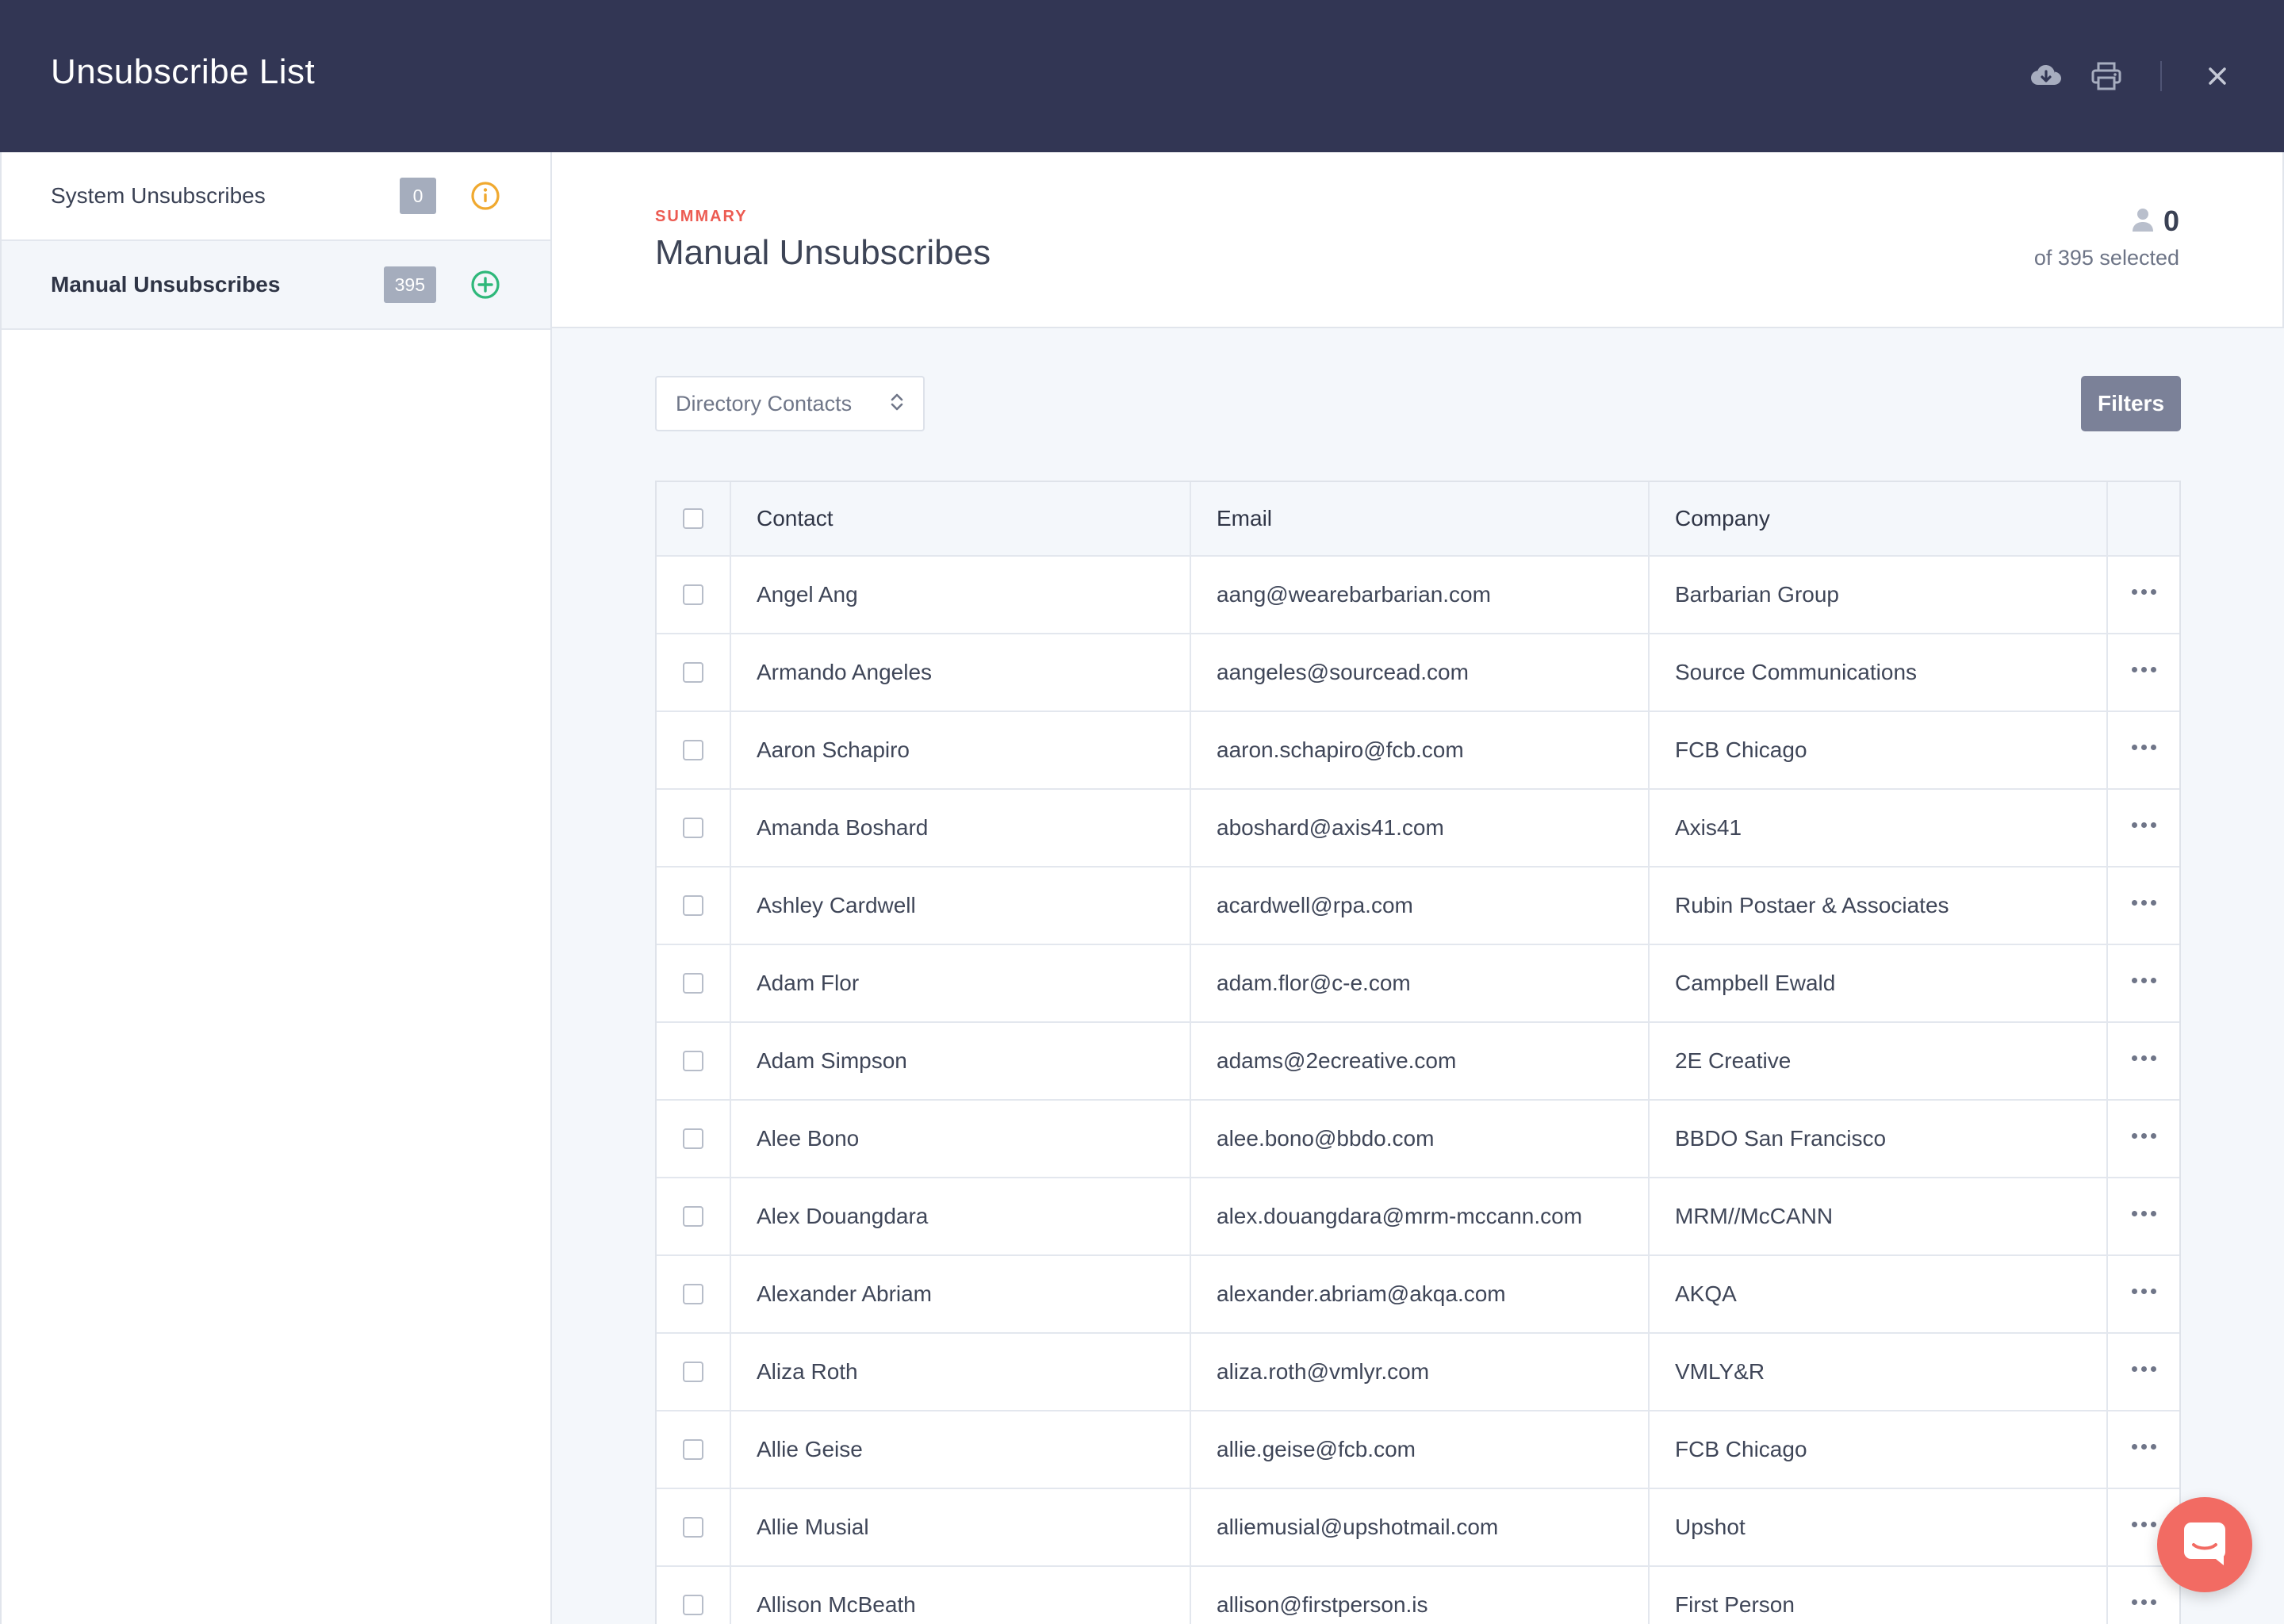  What do you see at coordinates (961, 906) in the screenshot?
I see `contact-cell: Ashley Cardwell` at bounding box center [961, 906].